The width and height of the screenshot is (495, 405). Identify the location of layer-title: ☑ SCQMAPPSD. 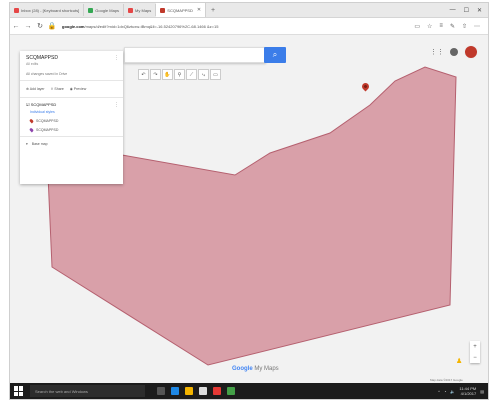
(71, 104).